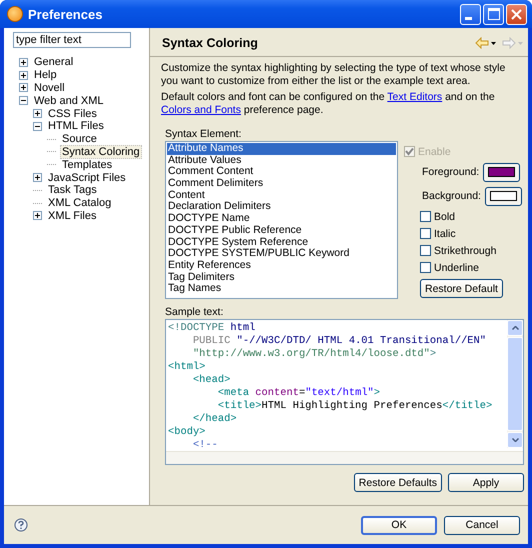  What do you see at coordinates (451, 172) in the screenshot?
I see `color-label: Foreground:` at bounding box center [451, 172].